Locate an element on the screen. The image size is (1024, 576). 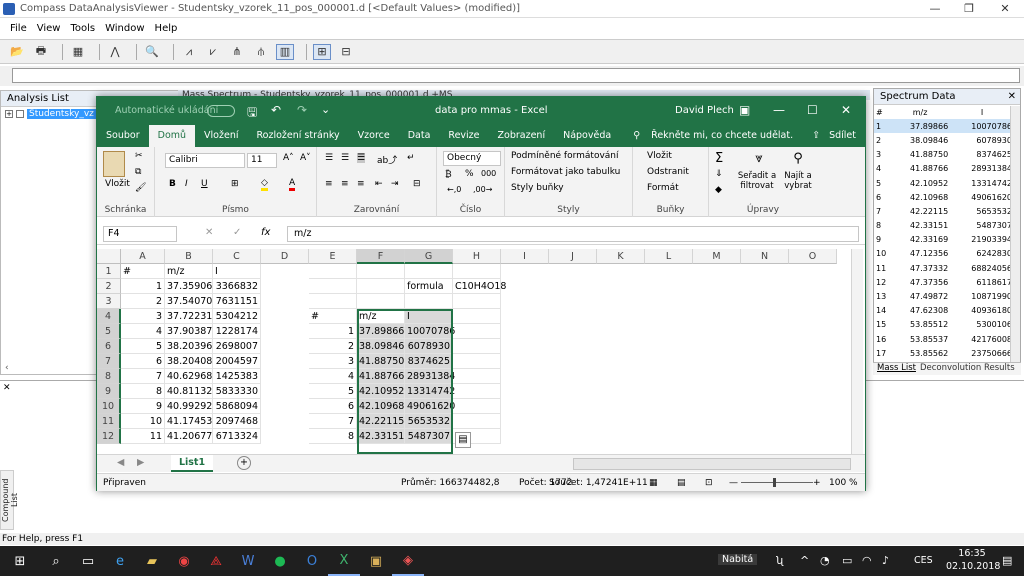
grid-cell: 41.17453 is located at coordinates (189, 421).